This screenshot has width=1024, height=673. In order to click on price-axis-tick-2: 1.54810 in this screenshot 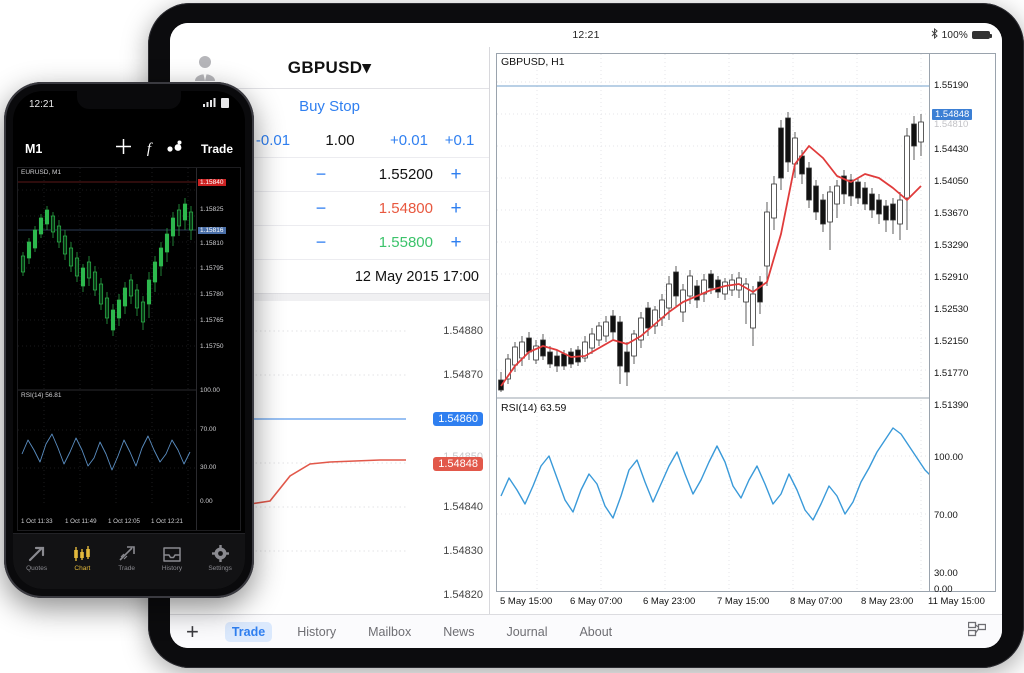, I will do `click(951, 124)`.